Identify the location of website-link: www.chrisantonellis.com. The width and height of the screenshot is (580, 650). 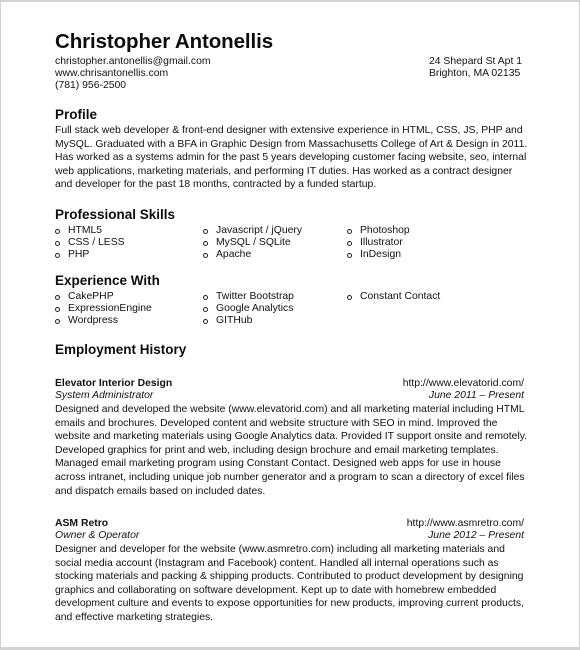
(133, 74).